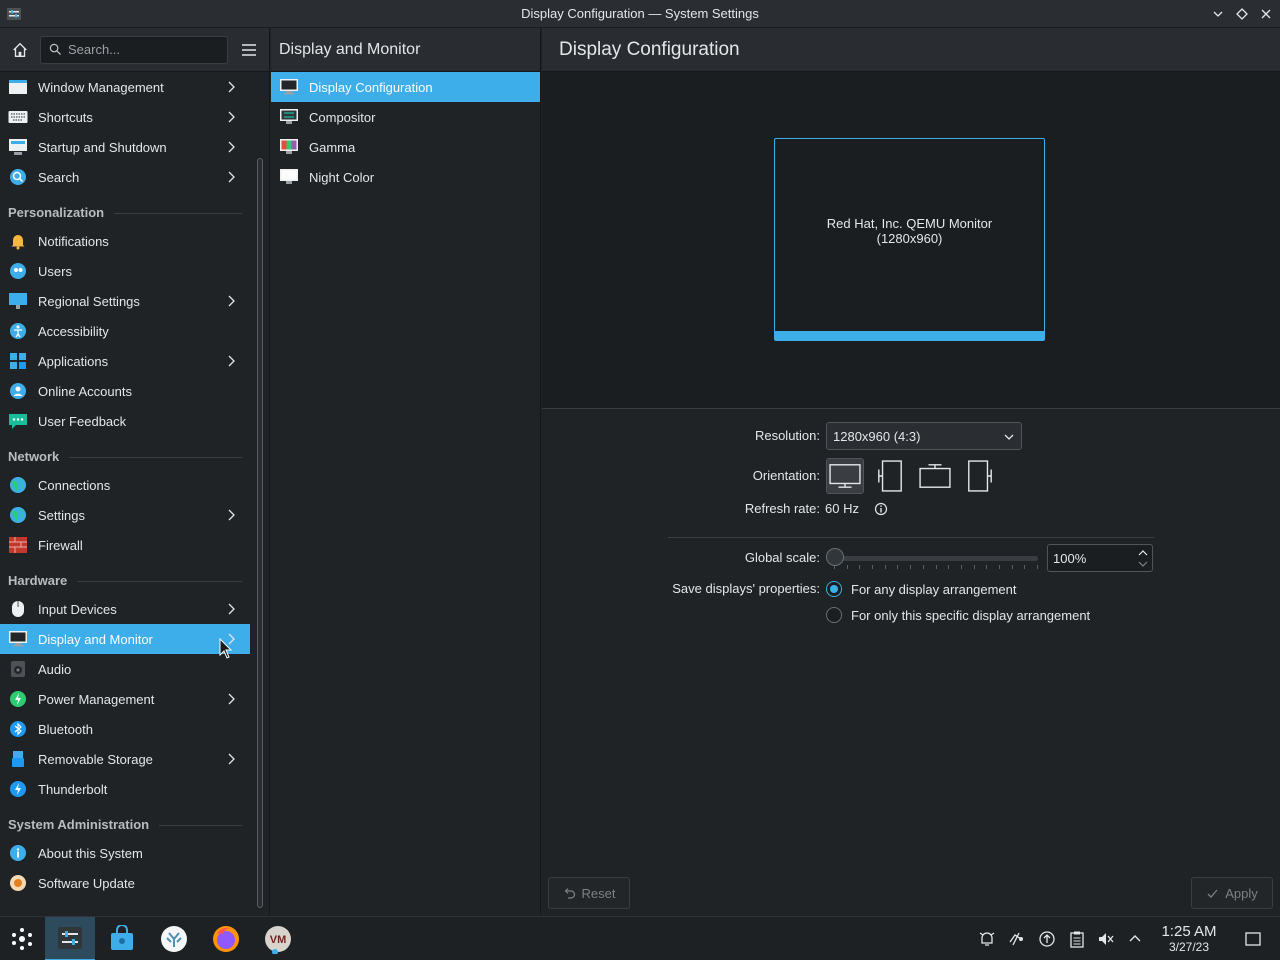  What do you see at coordinates (405, 87) in the screenshot?
I see `subcategory-item-display-configuration: Display Configuration` at bounding box center [405, 87].